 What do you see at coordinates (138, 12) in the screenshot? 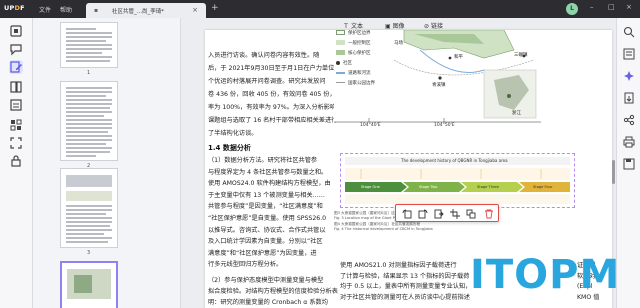
I see `tab-title: 社区共管_...尚_李琦*` at bounding box center [138, 12].